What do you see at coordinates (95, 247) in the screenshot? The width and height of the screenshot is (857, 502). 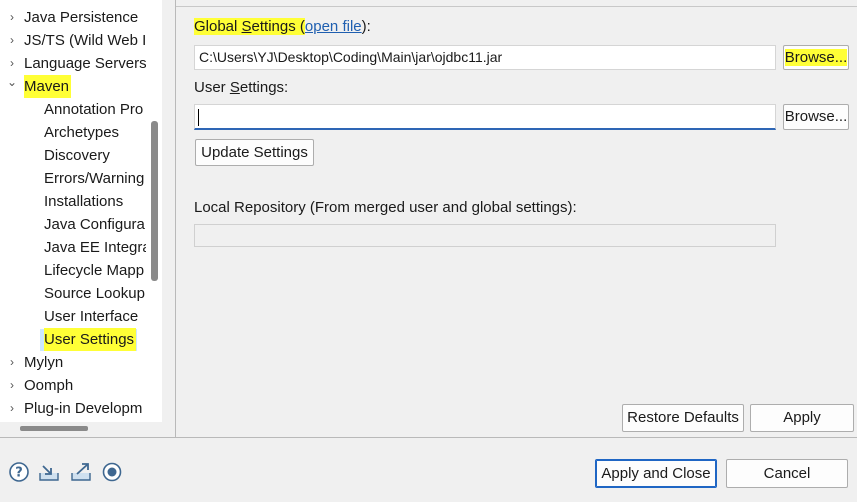 I see `tree-item-label: Java EE Integra` at bounding box center [95, 247].